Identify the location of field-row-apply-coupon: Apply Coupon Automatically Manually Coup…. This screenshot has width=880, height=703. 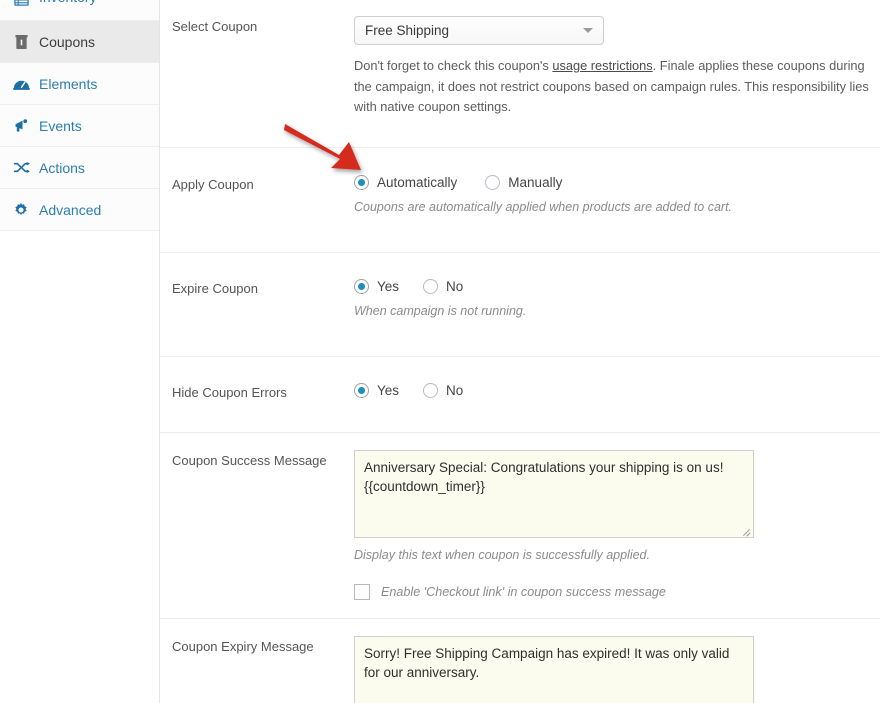
(520, 201).